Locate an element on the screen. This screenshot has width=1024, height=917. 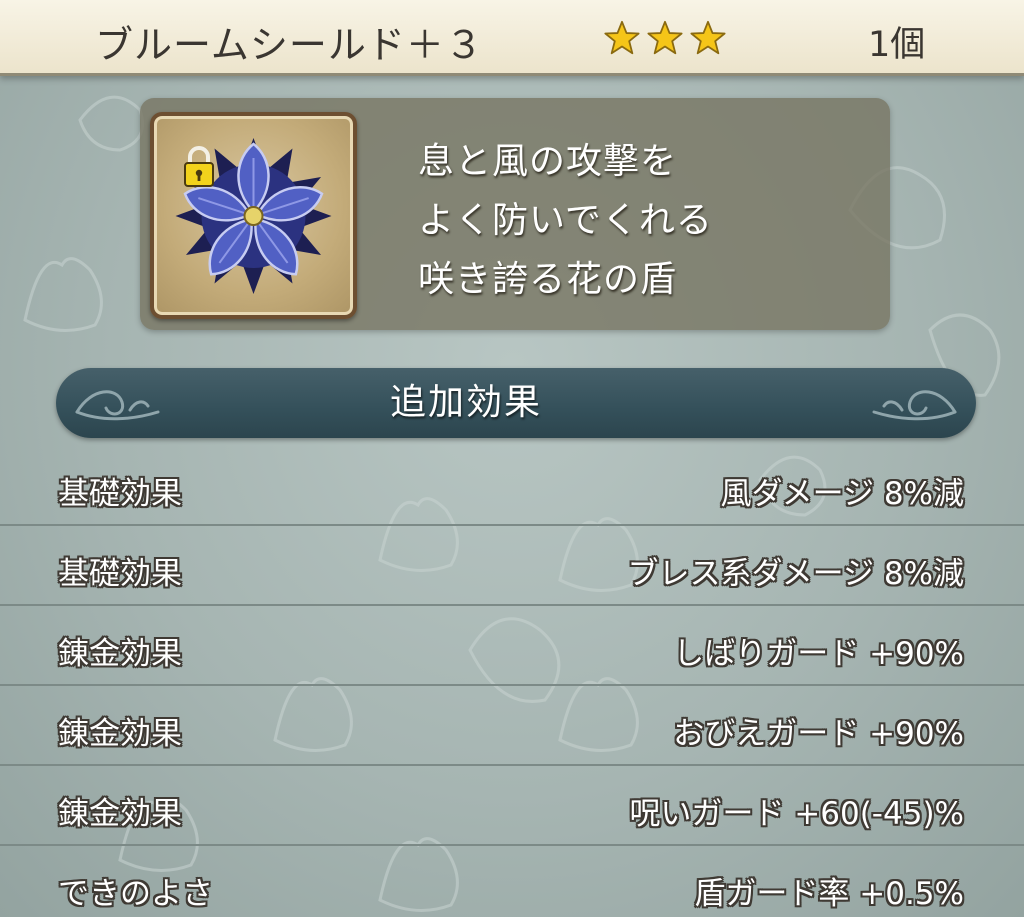
rarity-stars is located at coordinates (665, 38).